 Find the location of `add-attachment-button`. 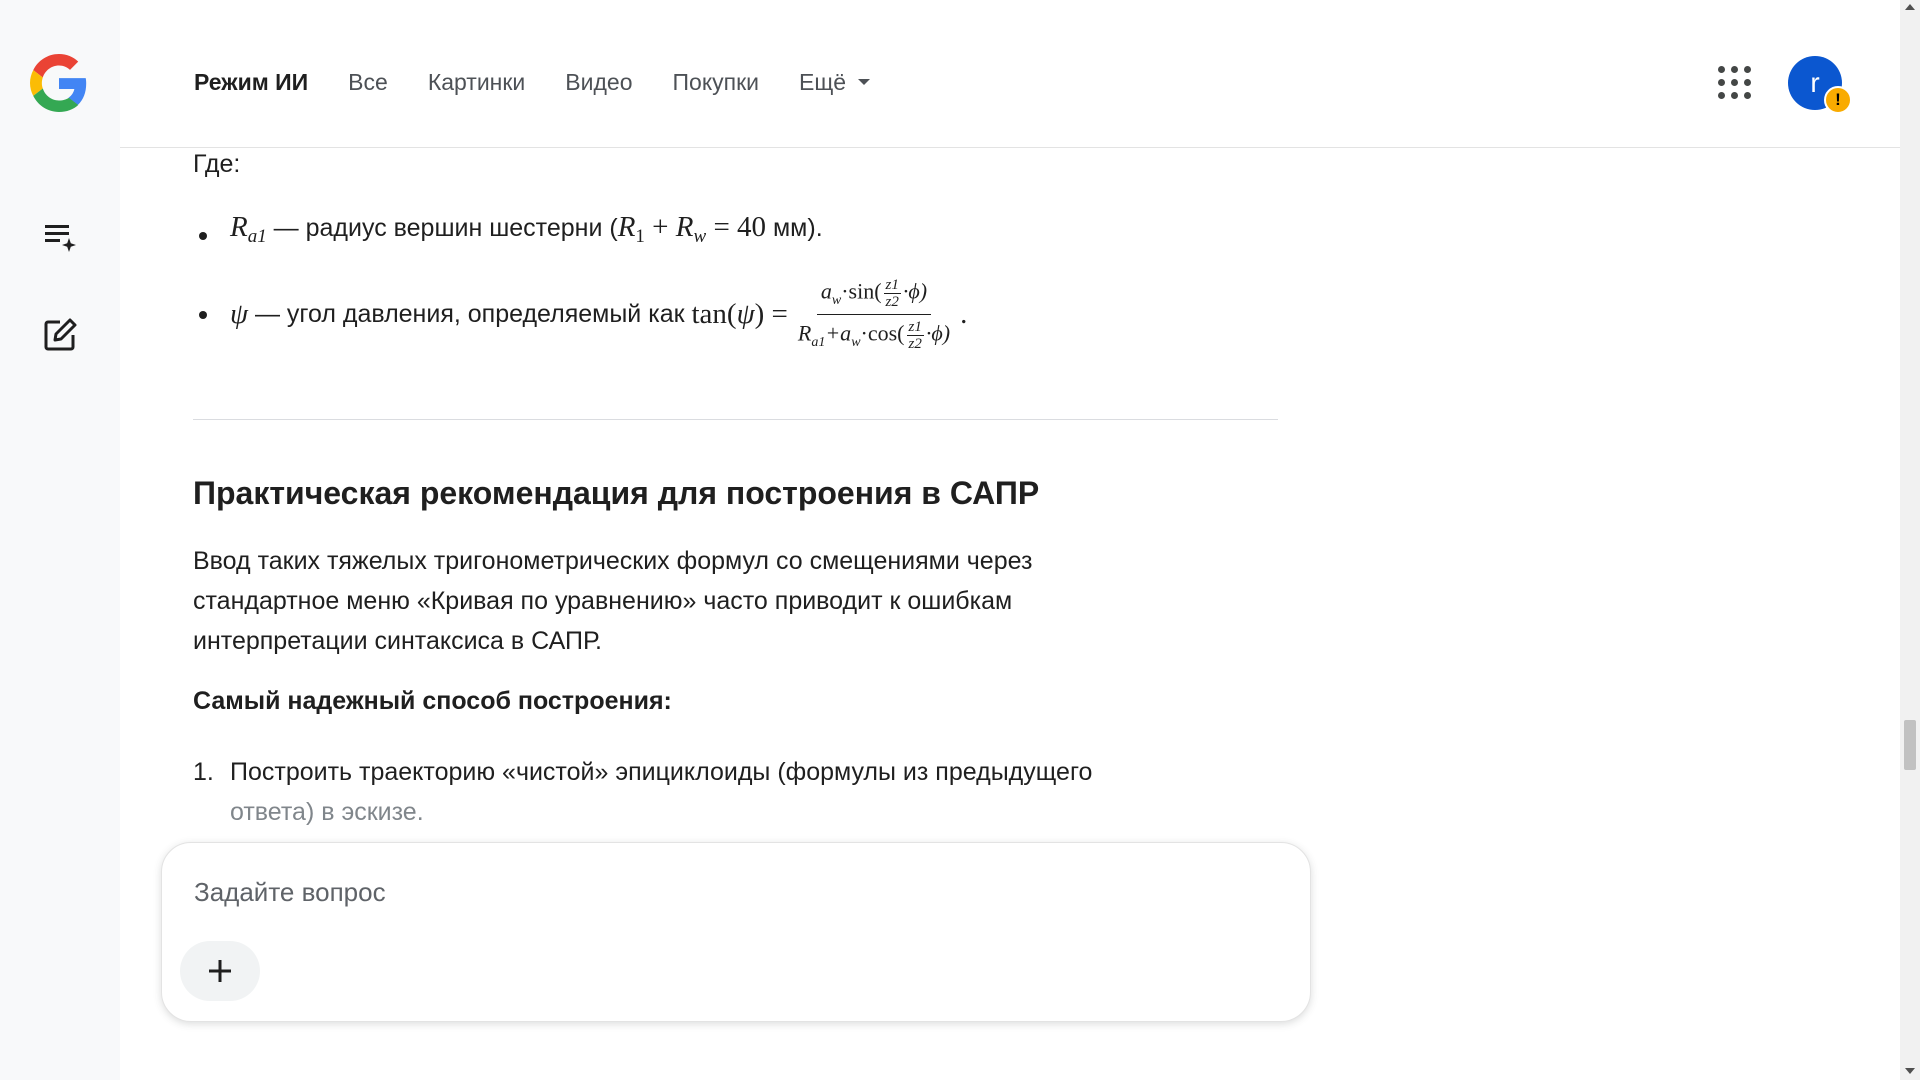

add-attachment-button is located at coordinates (220, 971).